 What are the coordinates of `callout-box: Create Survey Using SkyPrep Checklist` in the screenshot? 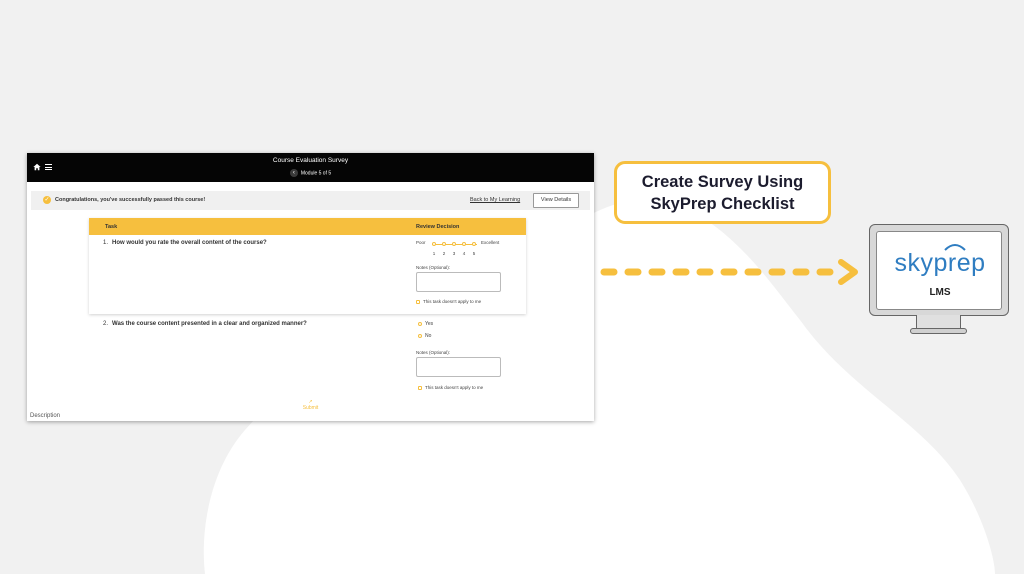 It's located at (722, 192).